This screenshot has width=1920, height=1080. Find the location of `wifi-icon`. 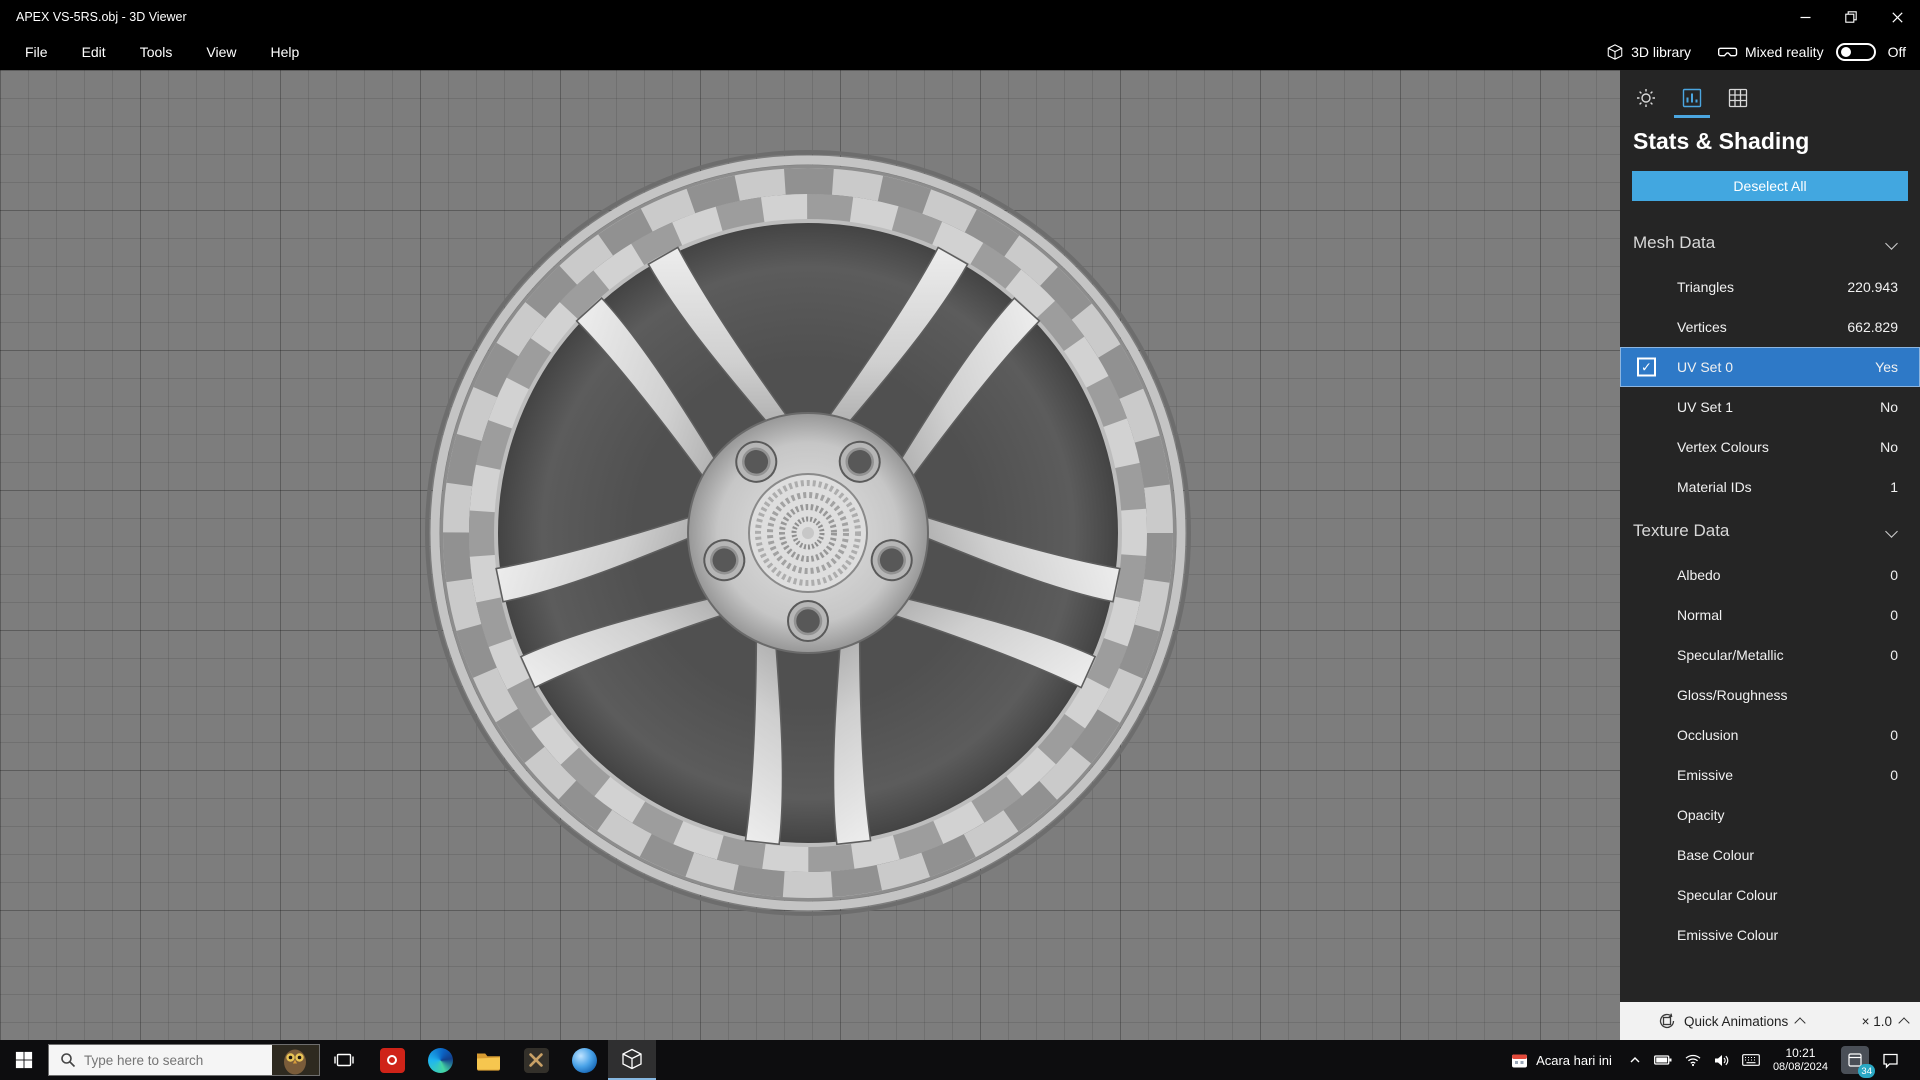

wifi-icon is located at coordinates (1693, 1060).